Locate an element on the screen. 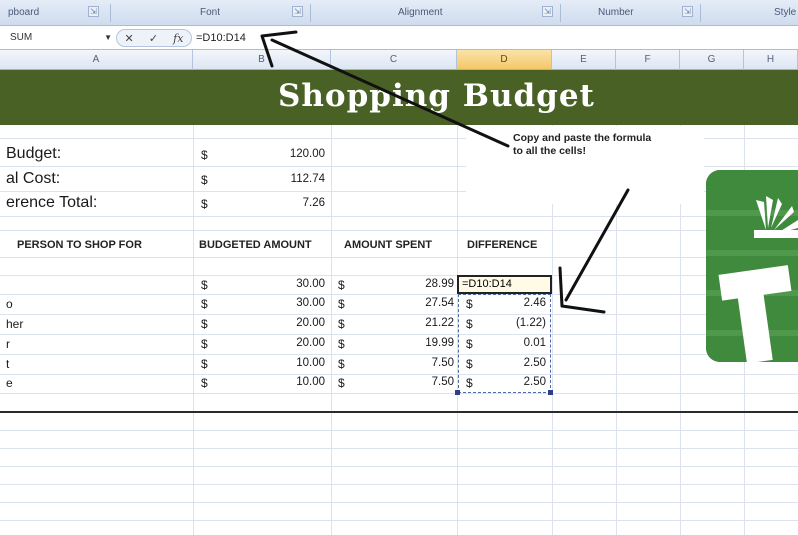  number-group-label: Number is located at coordinates (616, 12).